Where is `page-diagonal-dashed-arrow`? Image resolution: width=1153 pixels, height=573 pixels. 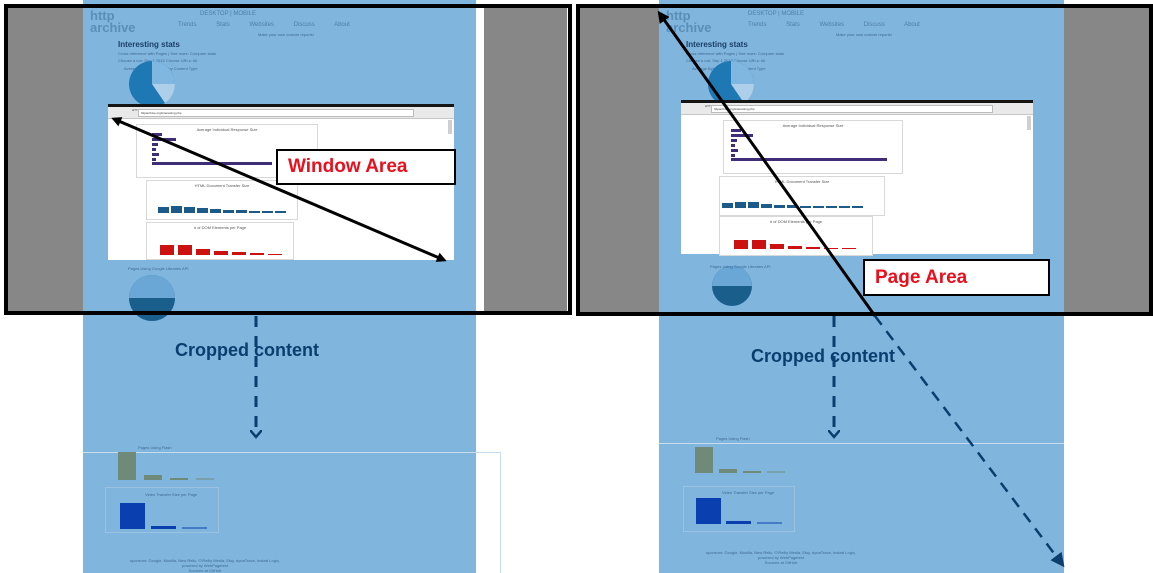 page-diagonal-dashed-arrow is located at coordinates (969, 441).